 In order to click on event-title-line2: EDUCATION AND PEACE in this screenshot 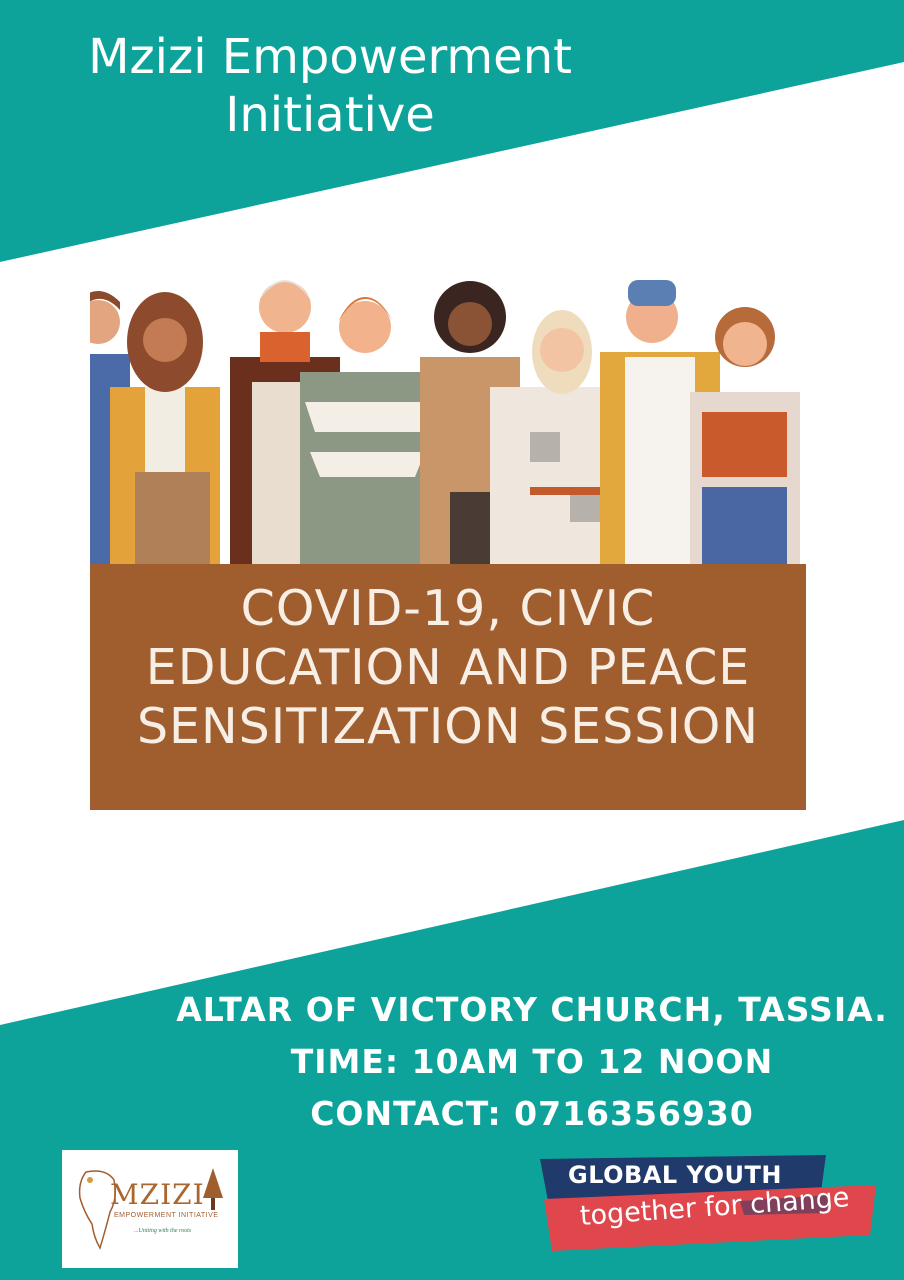, I will do `click(448, 667)`.